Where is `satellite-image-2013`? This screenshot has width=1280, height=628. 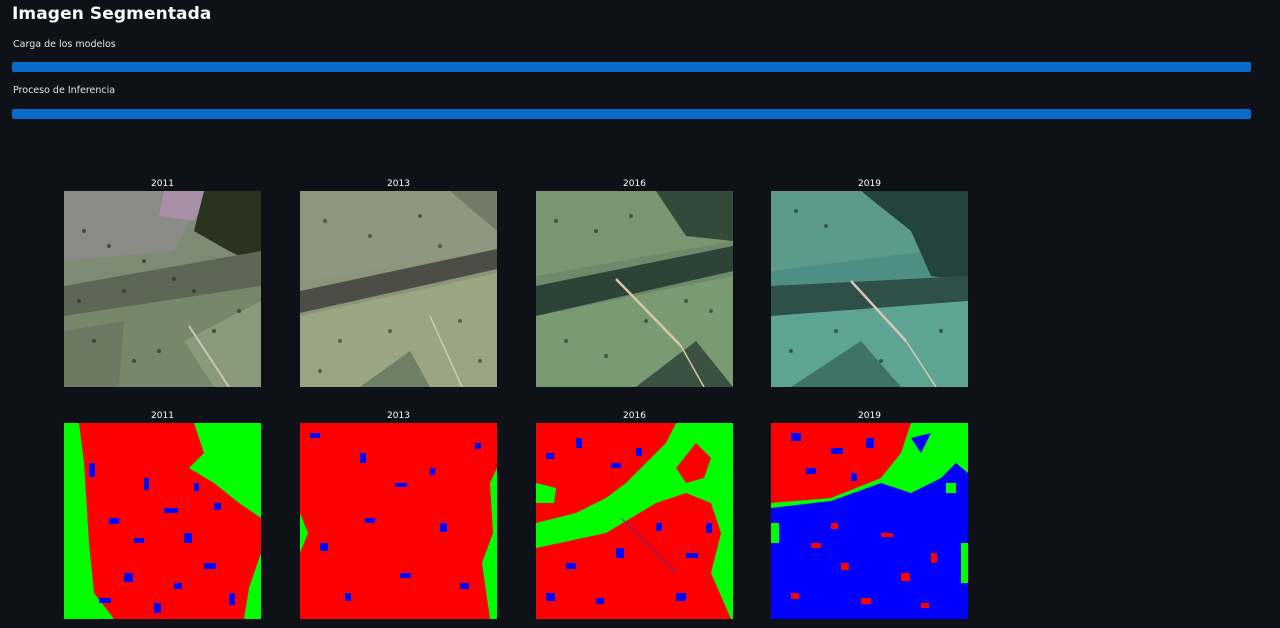
satellite-image-2013 is located at coordinates (398, 289).